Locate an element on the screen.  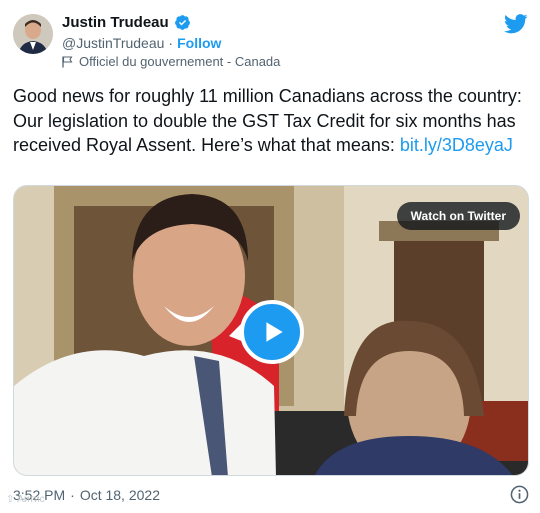
watermark: ⇧ Аитис is located at coordinates (25, 499).